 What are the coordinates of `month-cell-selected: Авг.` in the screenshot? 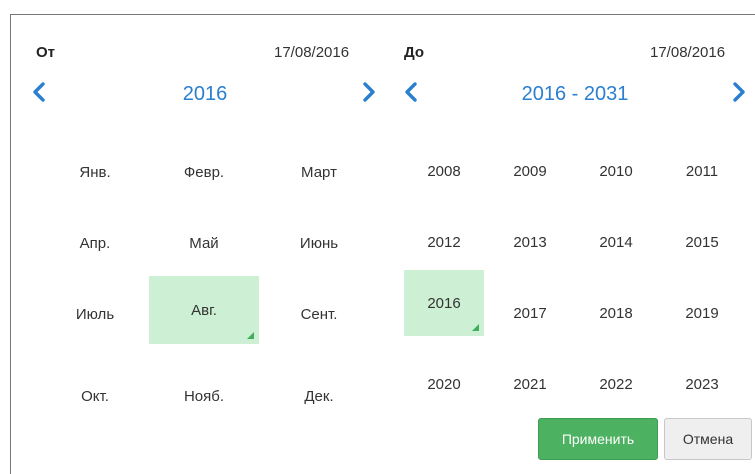 It's located at (204, 310).